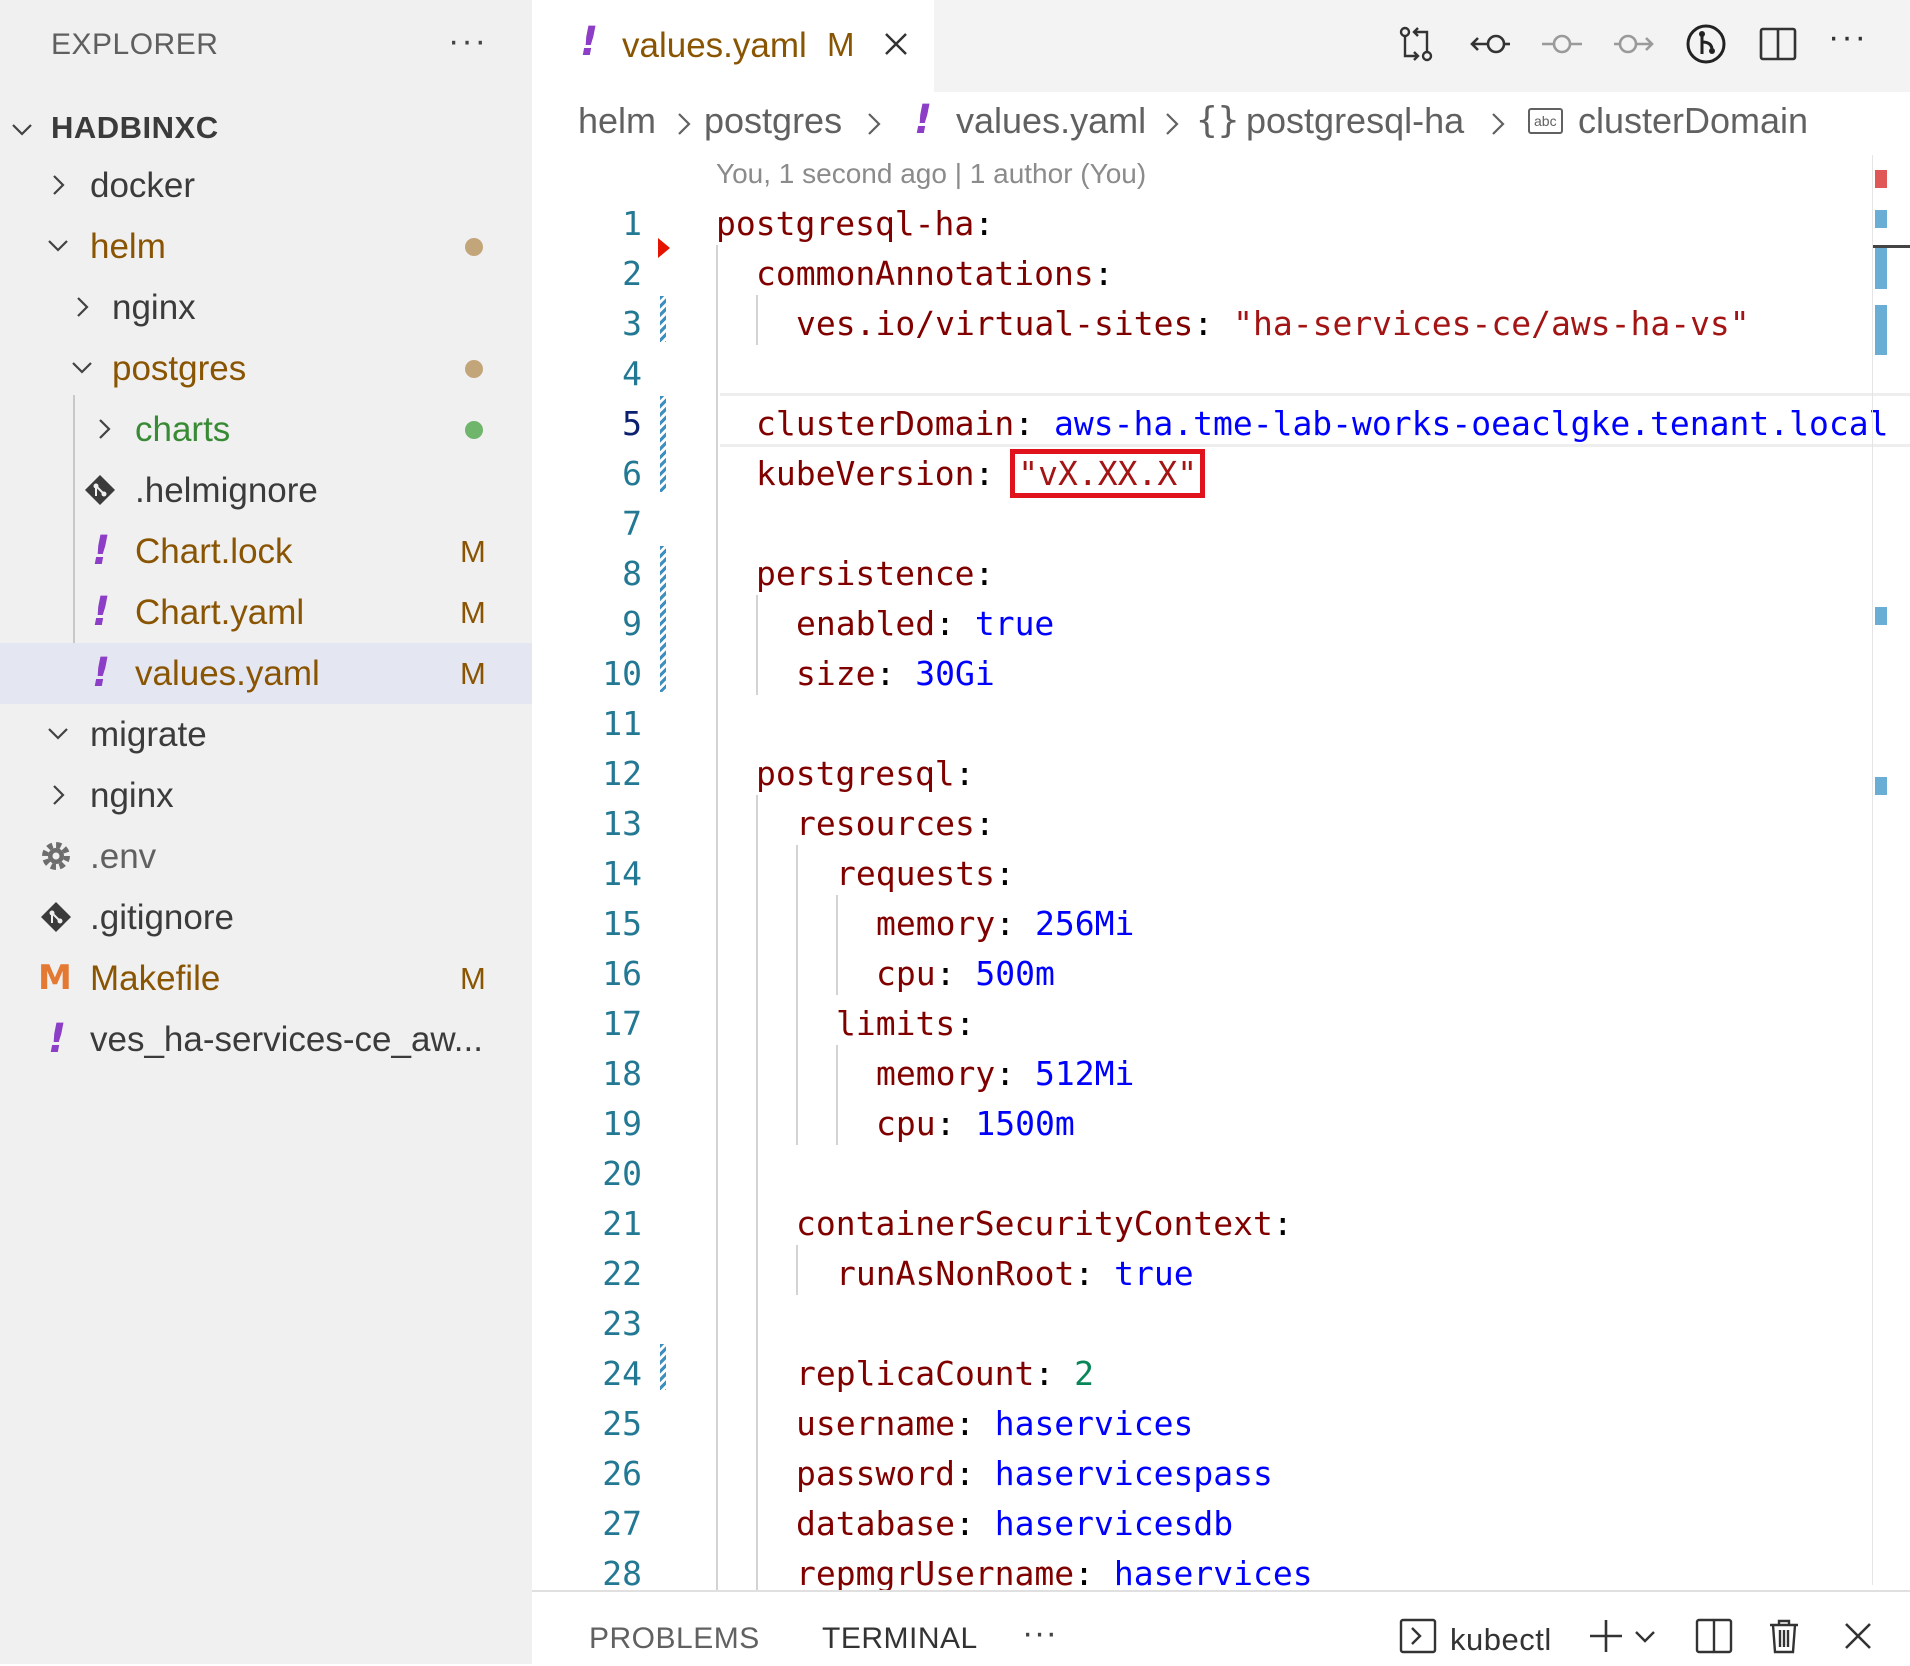 Image resolution: width=1910 pixels, height=1666 pixels. I want to click on tree-item-label: Makefile, so click(155, 978).